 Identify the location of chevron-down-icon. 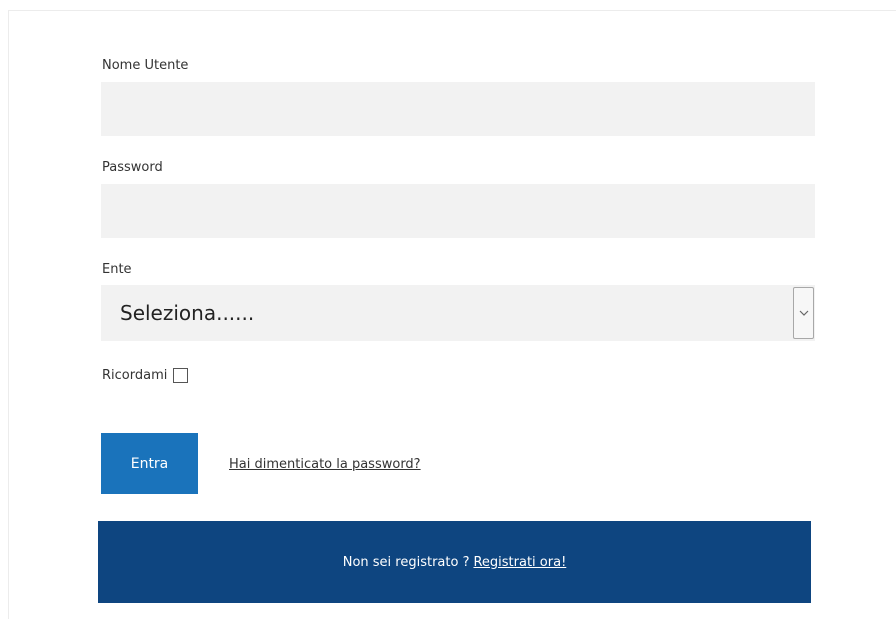
(803, 313).